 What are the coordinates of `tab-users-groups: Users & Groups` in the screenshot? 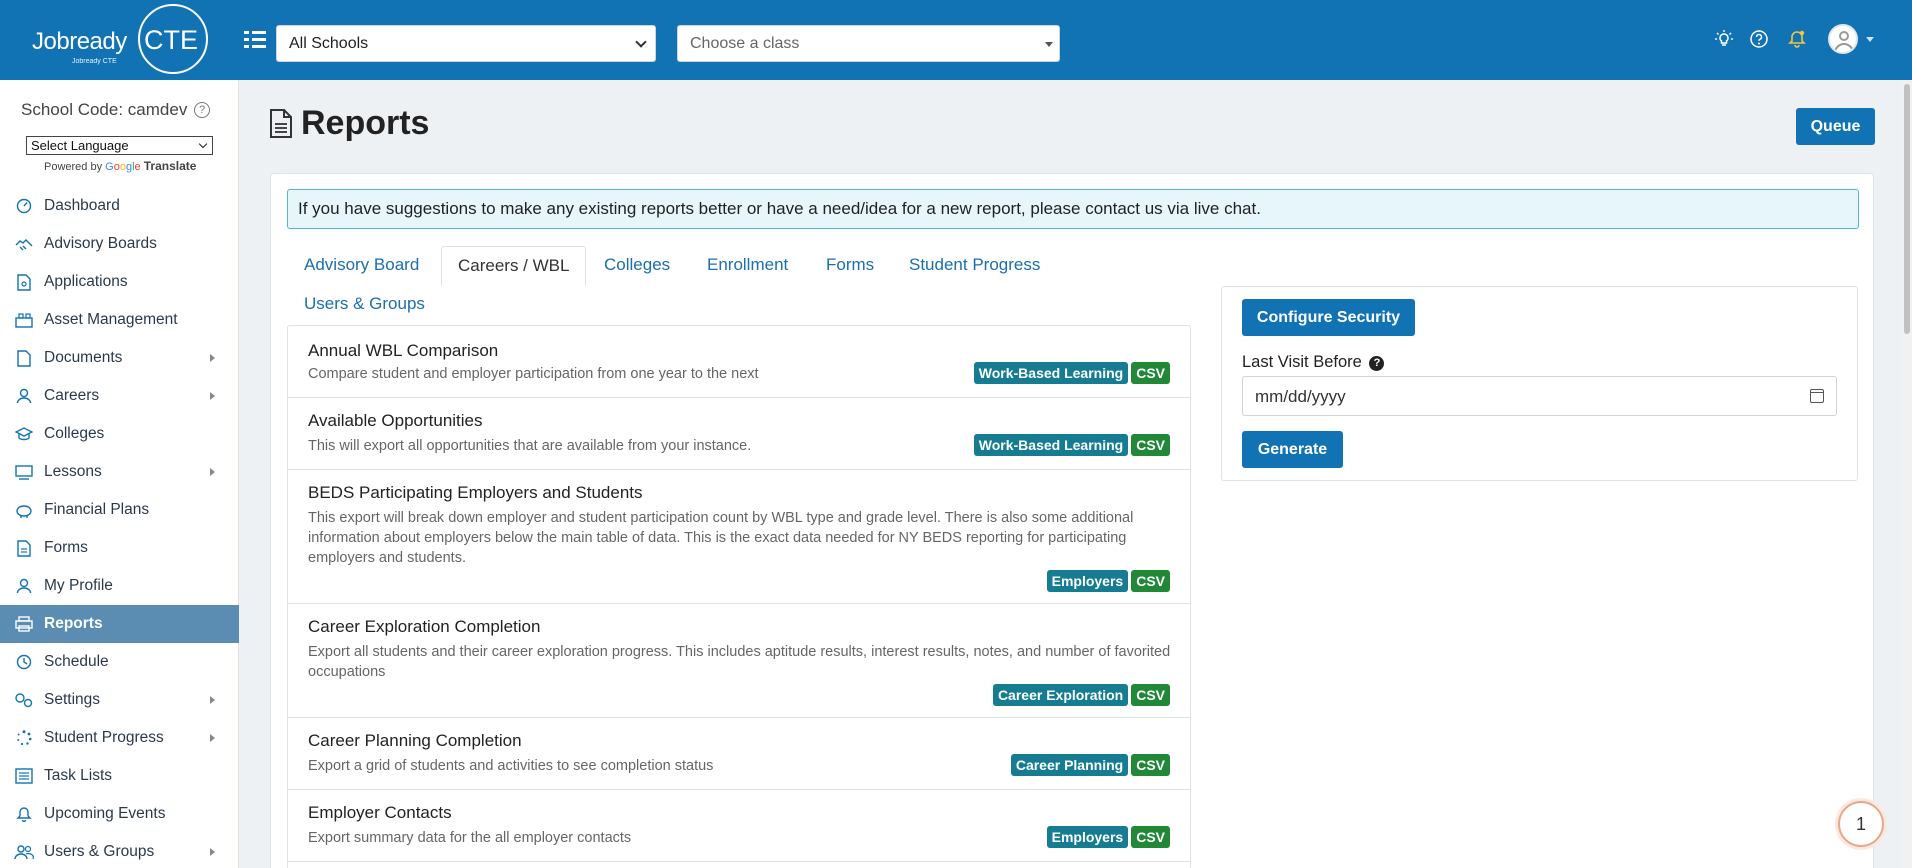 It's located at (364, 304).